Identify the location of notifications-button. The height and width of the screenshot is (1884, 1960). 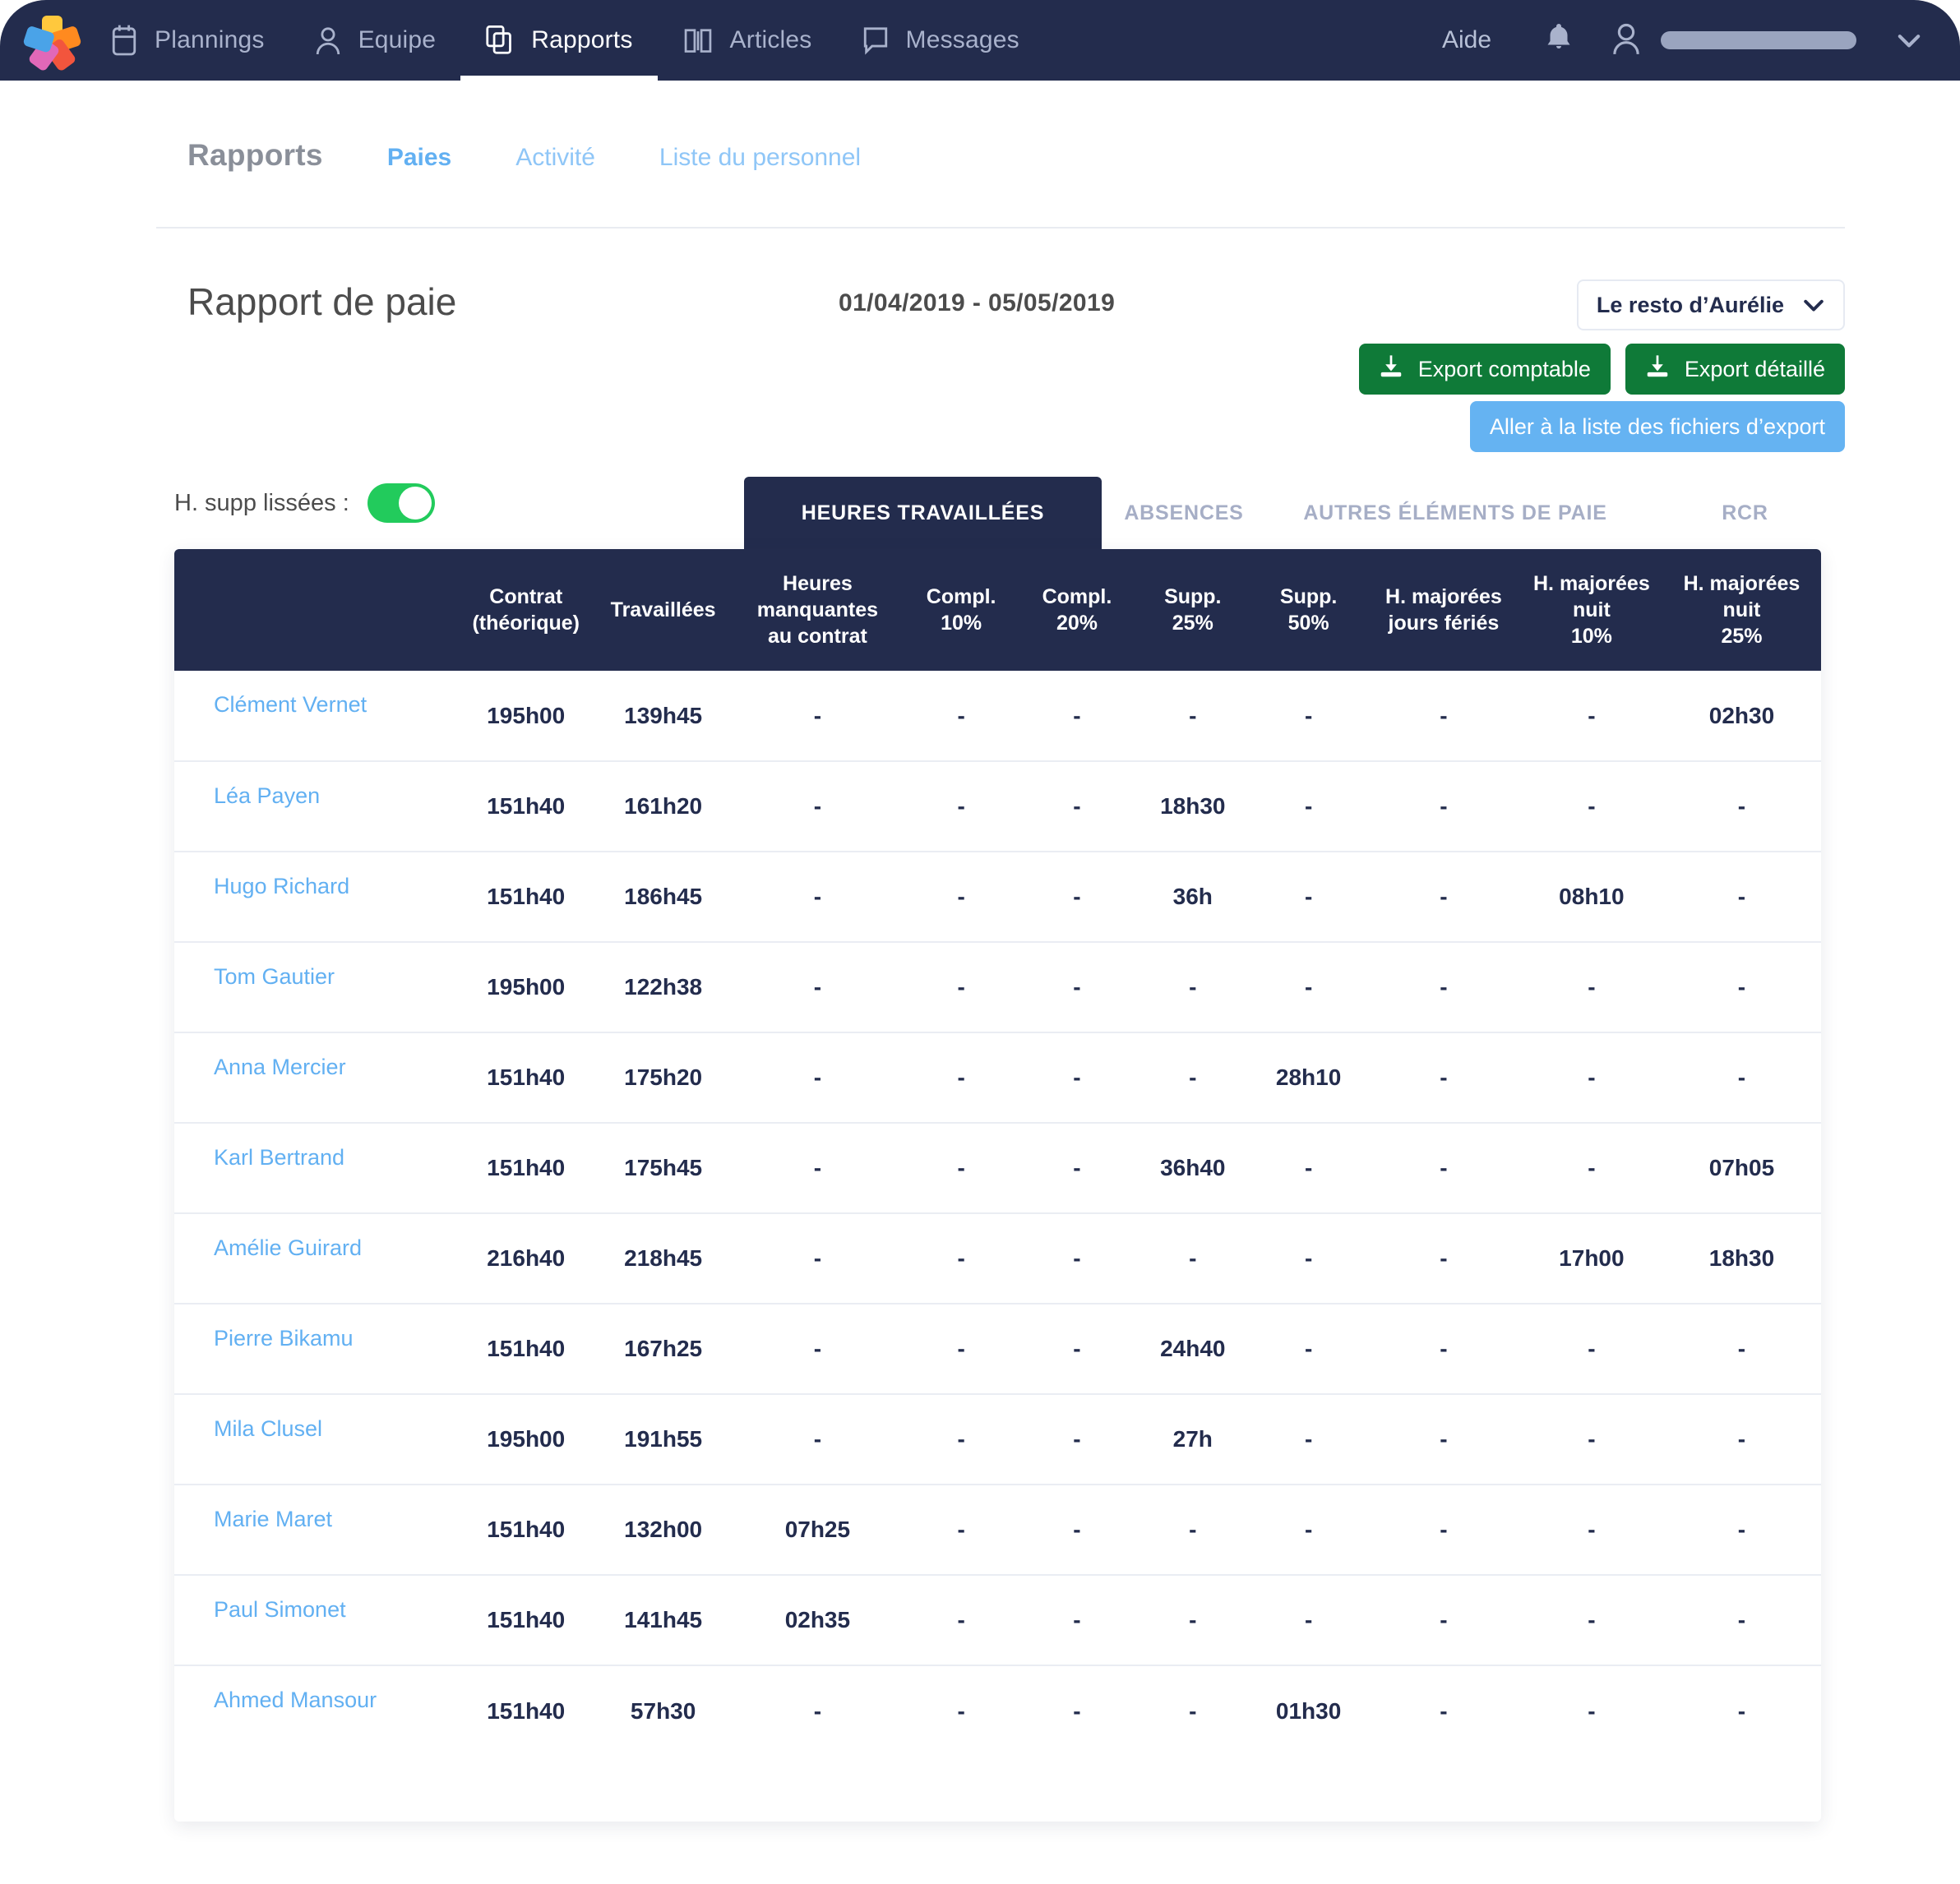
(1558, 40).